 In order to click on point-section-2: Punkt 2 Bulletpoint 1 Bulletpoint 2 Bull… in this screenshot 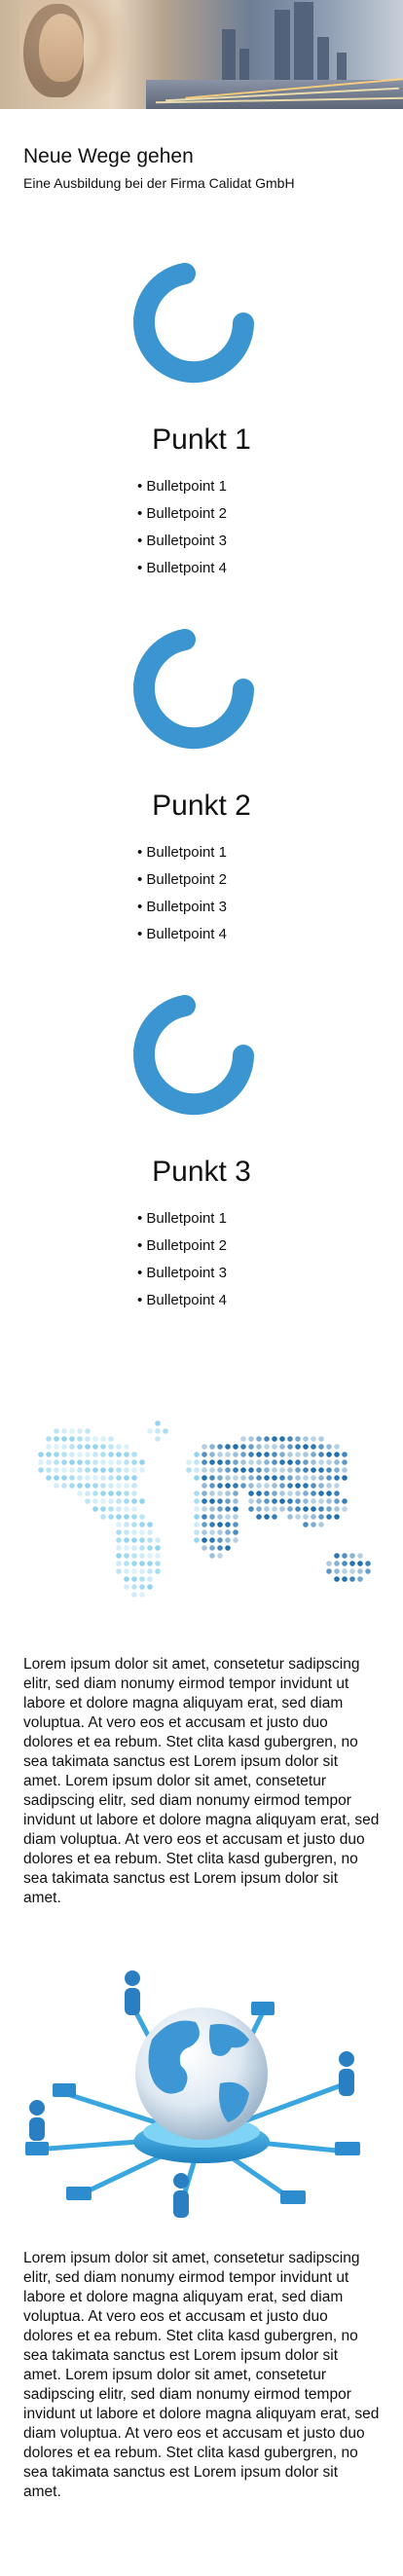, I will do `click(201, 808)`.